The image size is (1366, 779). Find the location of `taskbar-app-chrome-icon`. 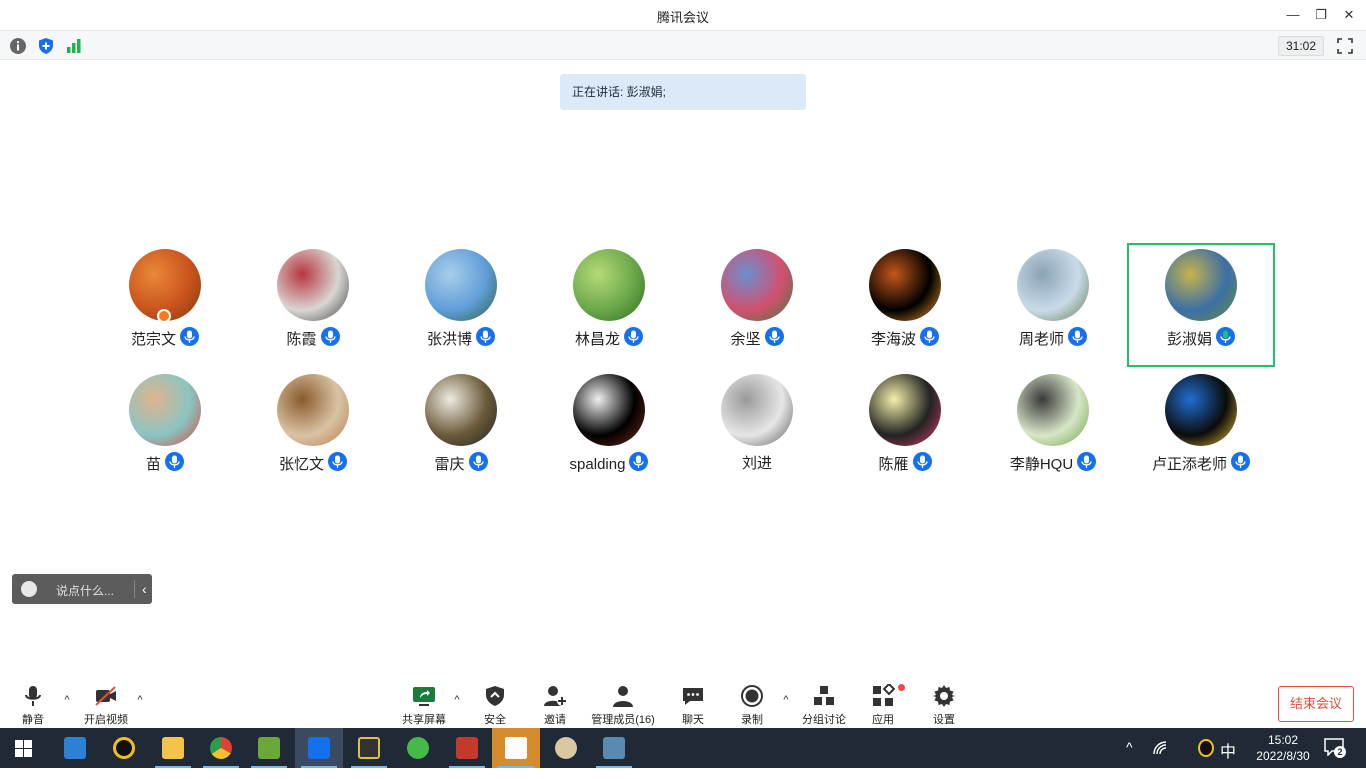

taskbar-app-chrome-icon is located at coordinates (221, 748).